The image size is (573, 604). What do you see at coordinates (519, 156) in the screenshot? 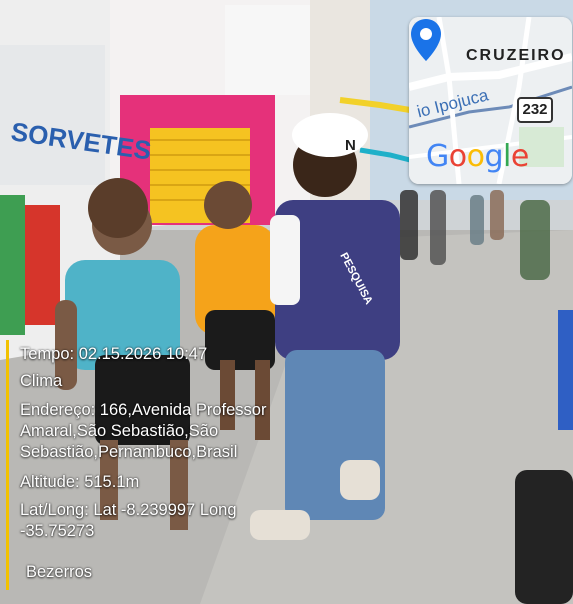
I see `google-logo-letter: e` at bounding box center [519, 156].